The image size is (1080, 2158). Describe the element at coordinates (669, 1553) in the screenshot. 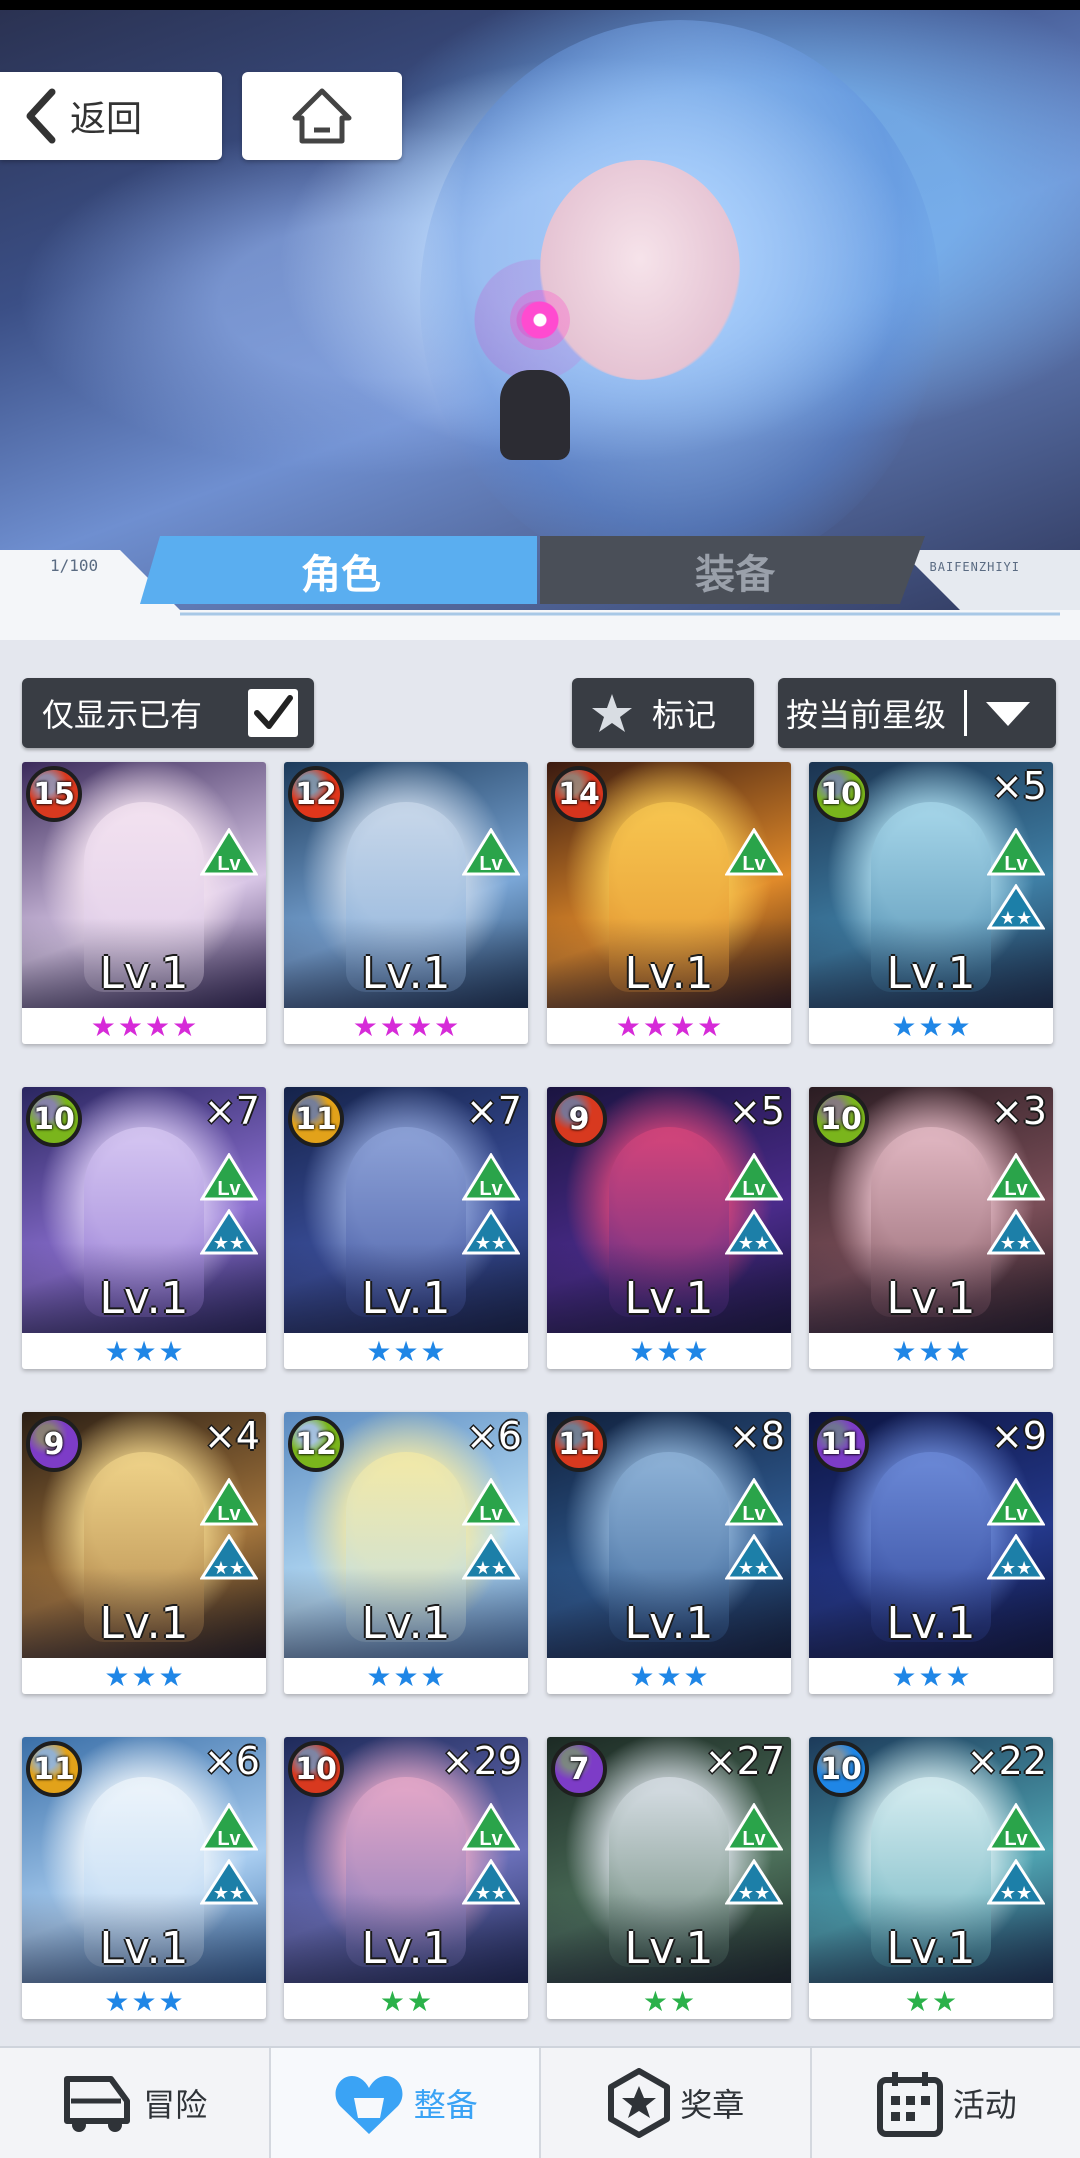

I see `character-card: 11 ×8 Lv ★★ Lv.1 ★ ★ ★` at that location.